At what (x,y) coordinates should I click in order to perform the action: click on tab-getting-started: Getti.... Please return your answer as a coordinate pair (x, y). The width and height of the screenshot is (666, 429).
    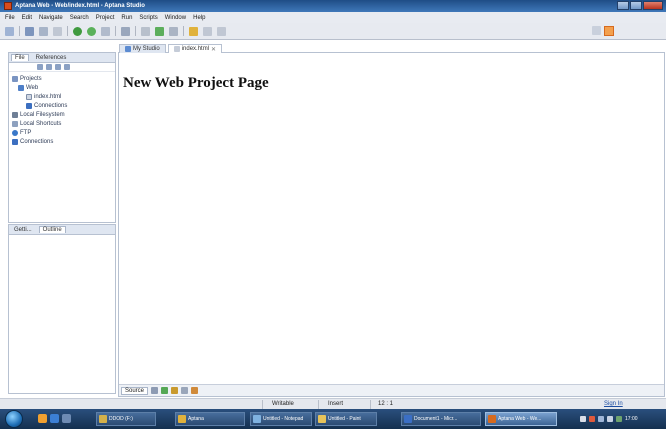
    Looking at the image, I should click on (23, 230).